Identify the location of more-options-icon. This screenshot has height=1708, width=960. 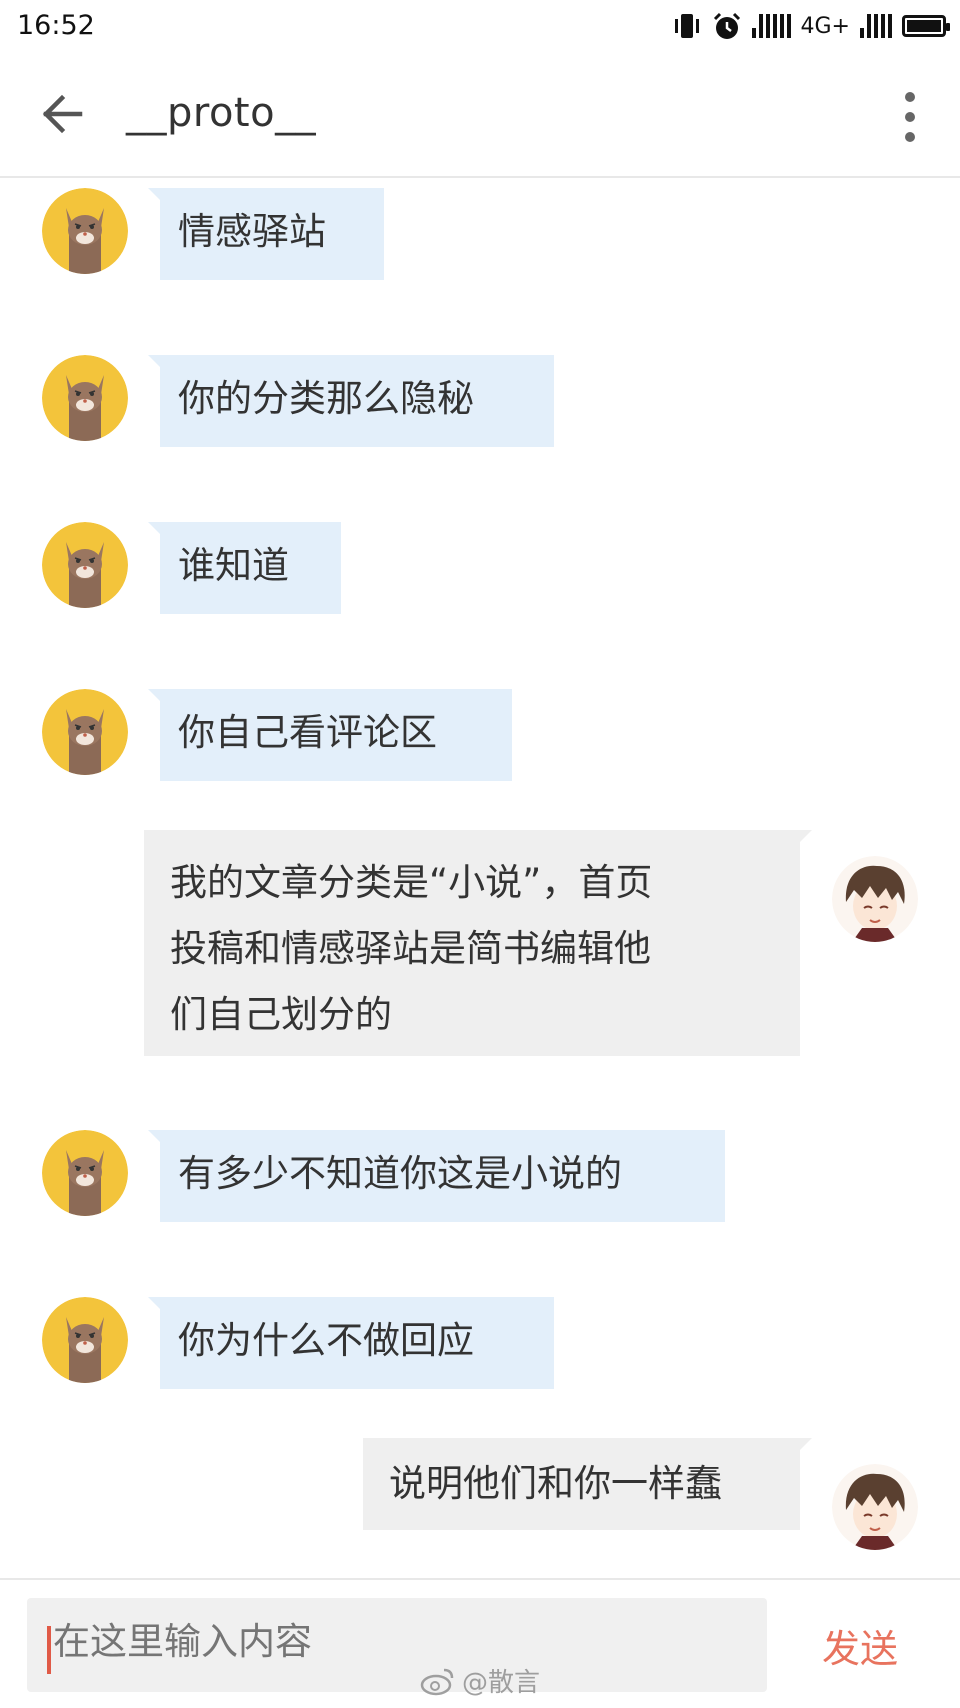
(910, 117).